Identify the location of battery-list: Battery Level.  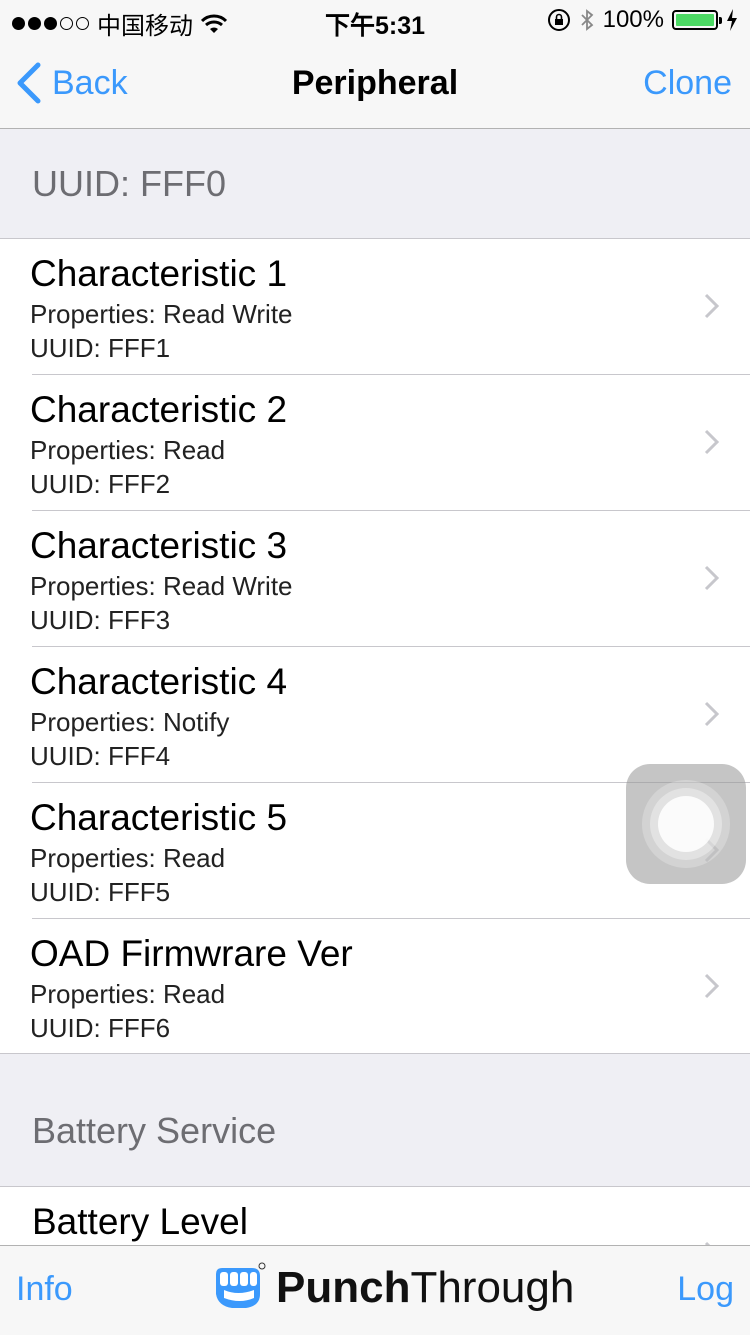
(375, 1216).